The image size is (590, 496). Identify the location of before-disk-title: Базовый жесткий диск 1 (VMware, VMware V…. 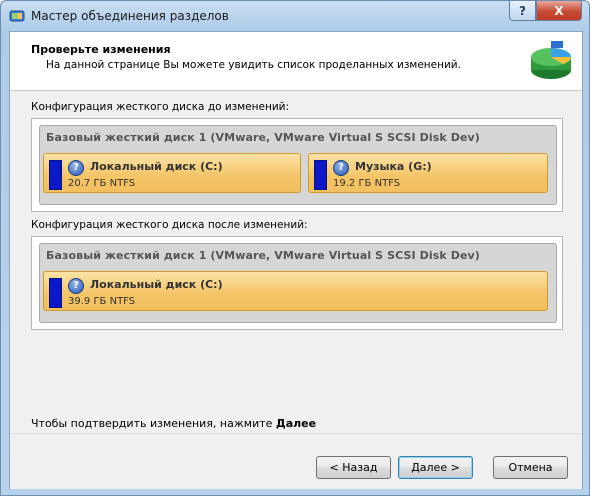
(263, 137).